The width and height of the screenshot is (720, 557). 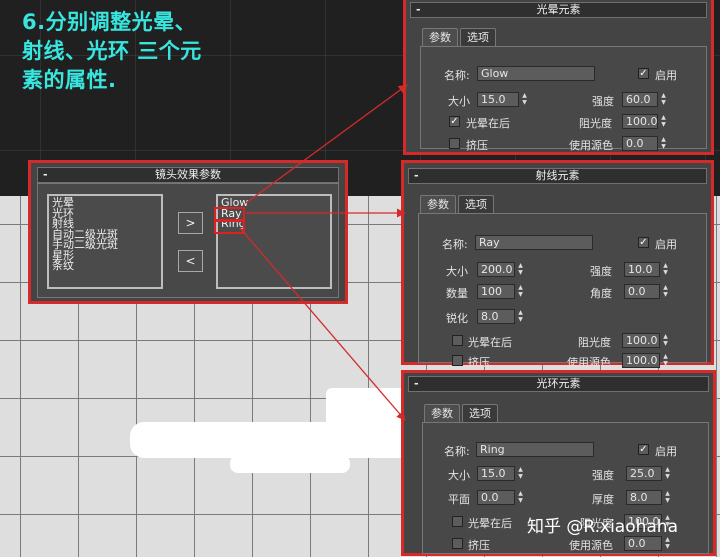 I want to click on arrow-ring, so click(x=322, y=324).